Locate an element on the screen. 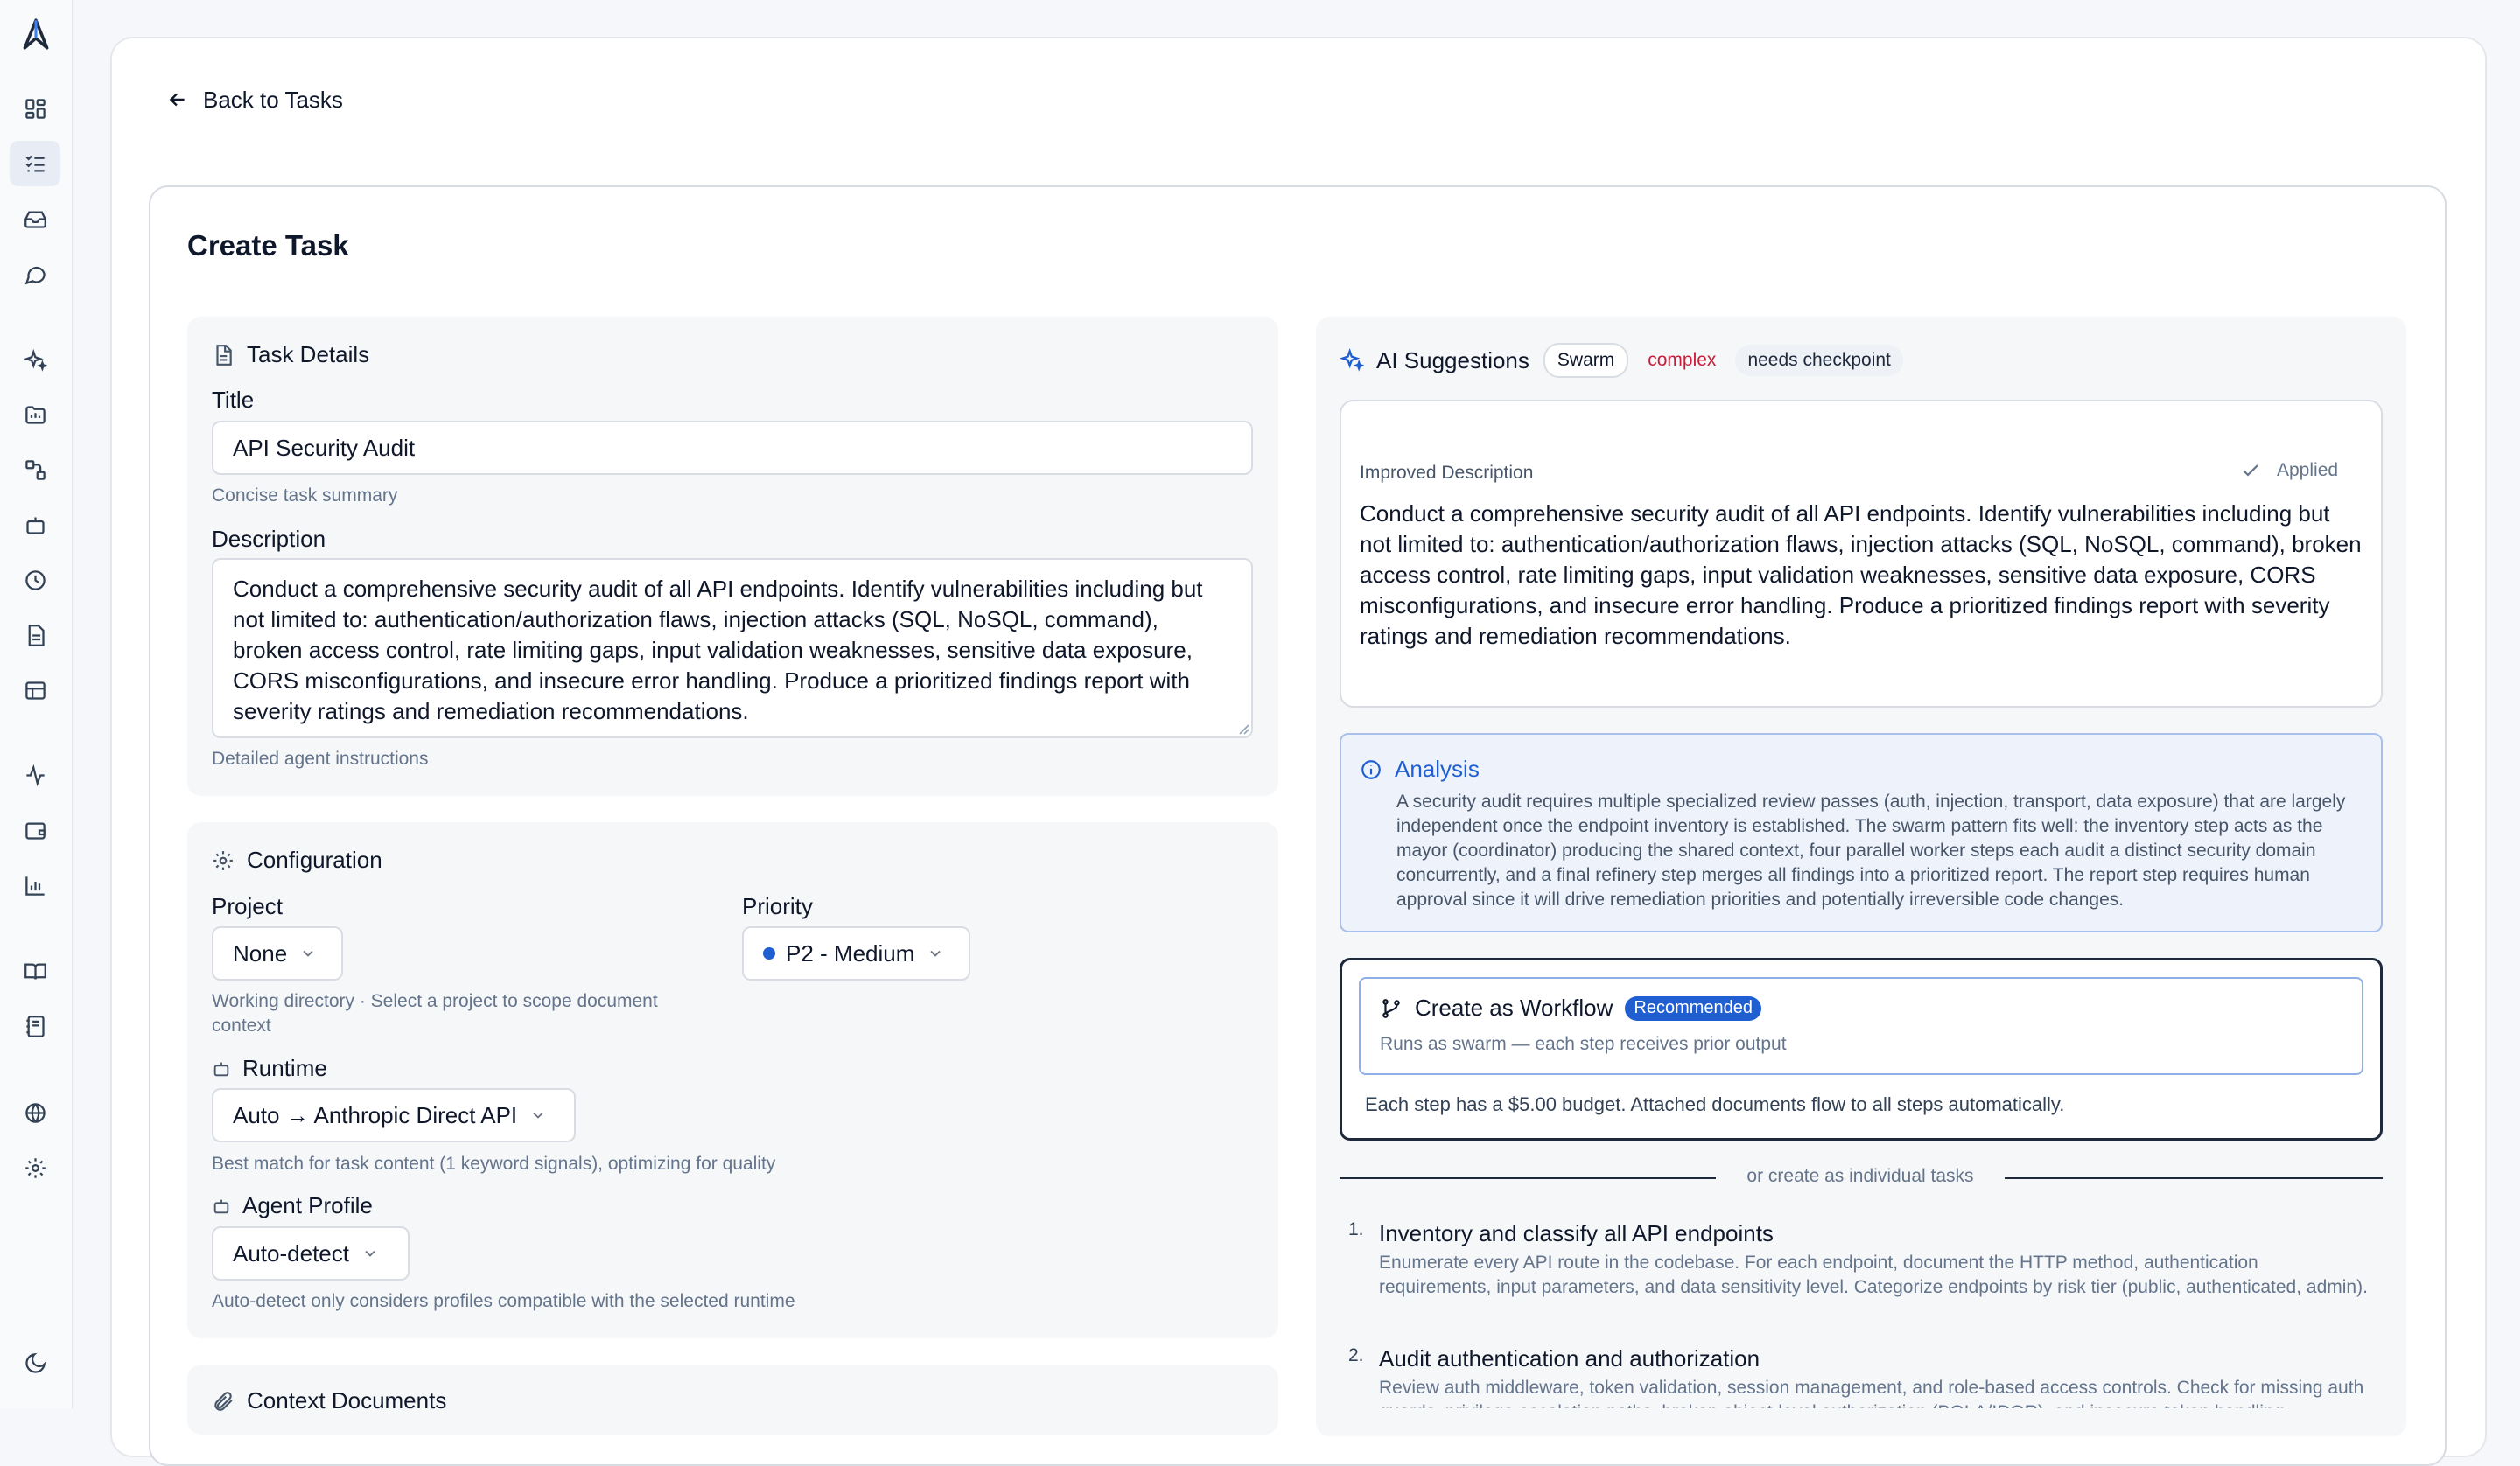  title-label: Title is located at coordinates (233, 400).